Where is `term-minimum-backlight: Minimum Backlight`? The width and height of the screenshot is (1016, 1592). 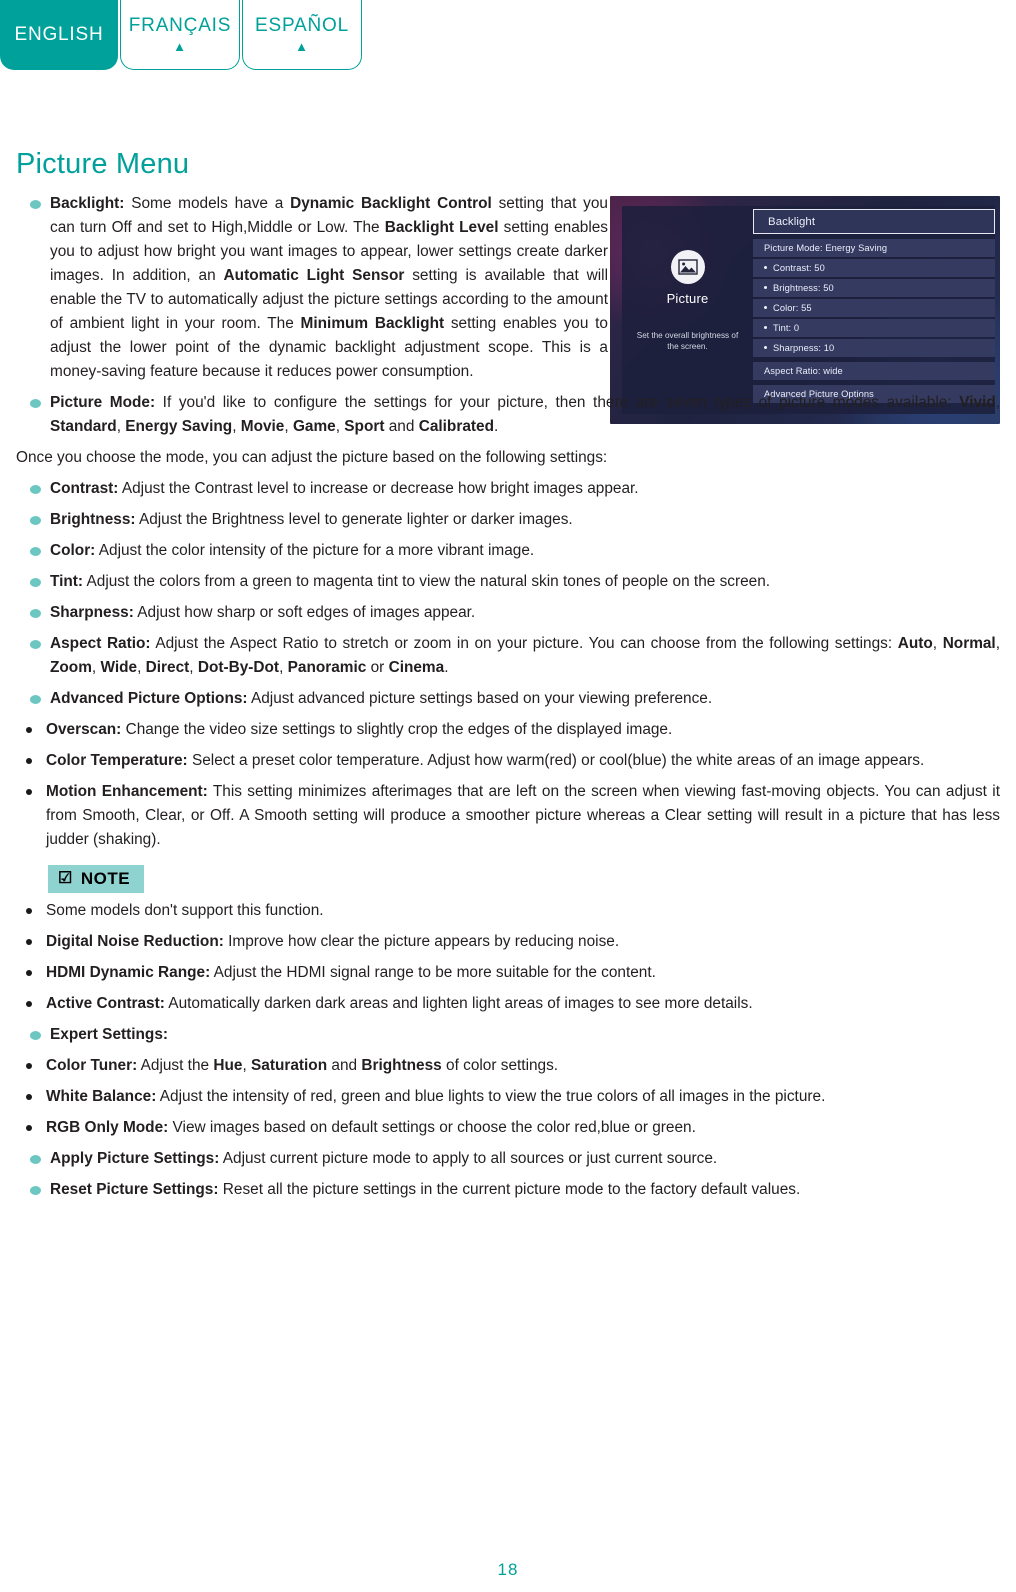
term-minimum-backlight: Minimum Backlight is located at coordinates (372, 323).